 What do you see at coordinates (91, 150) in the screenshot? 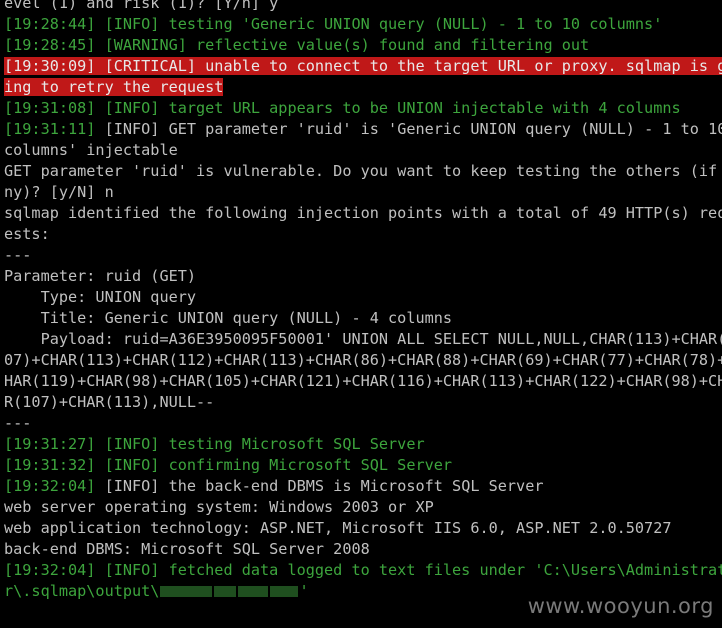
I see `terminal-text: columns' injectable` at bounding box center [91, 150].